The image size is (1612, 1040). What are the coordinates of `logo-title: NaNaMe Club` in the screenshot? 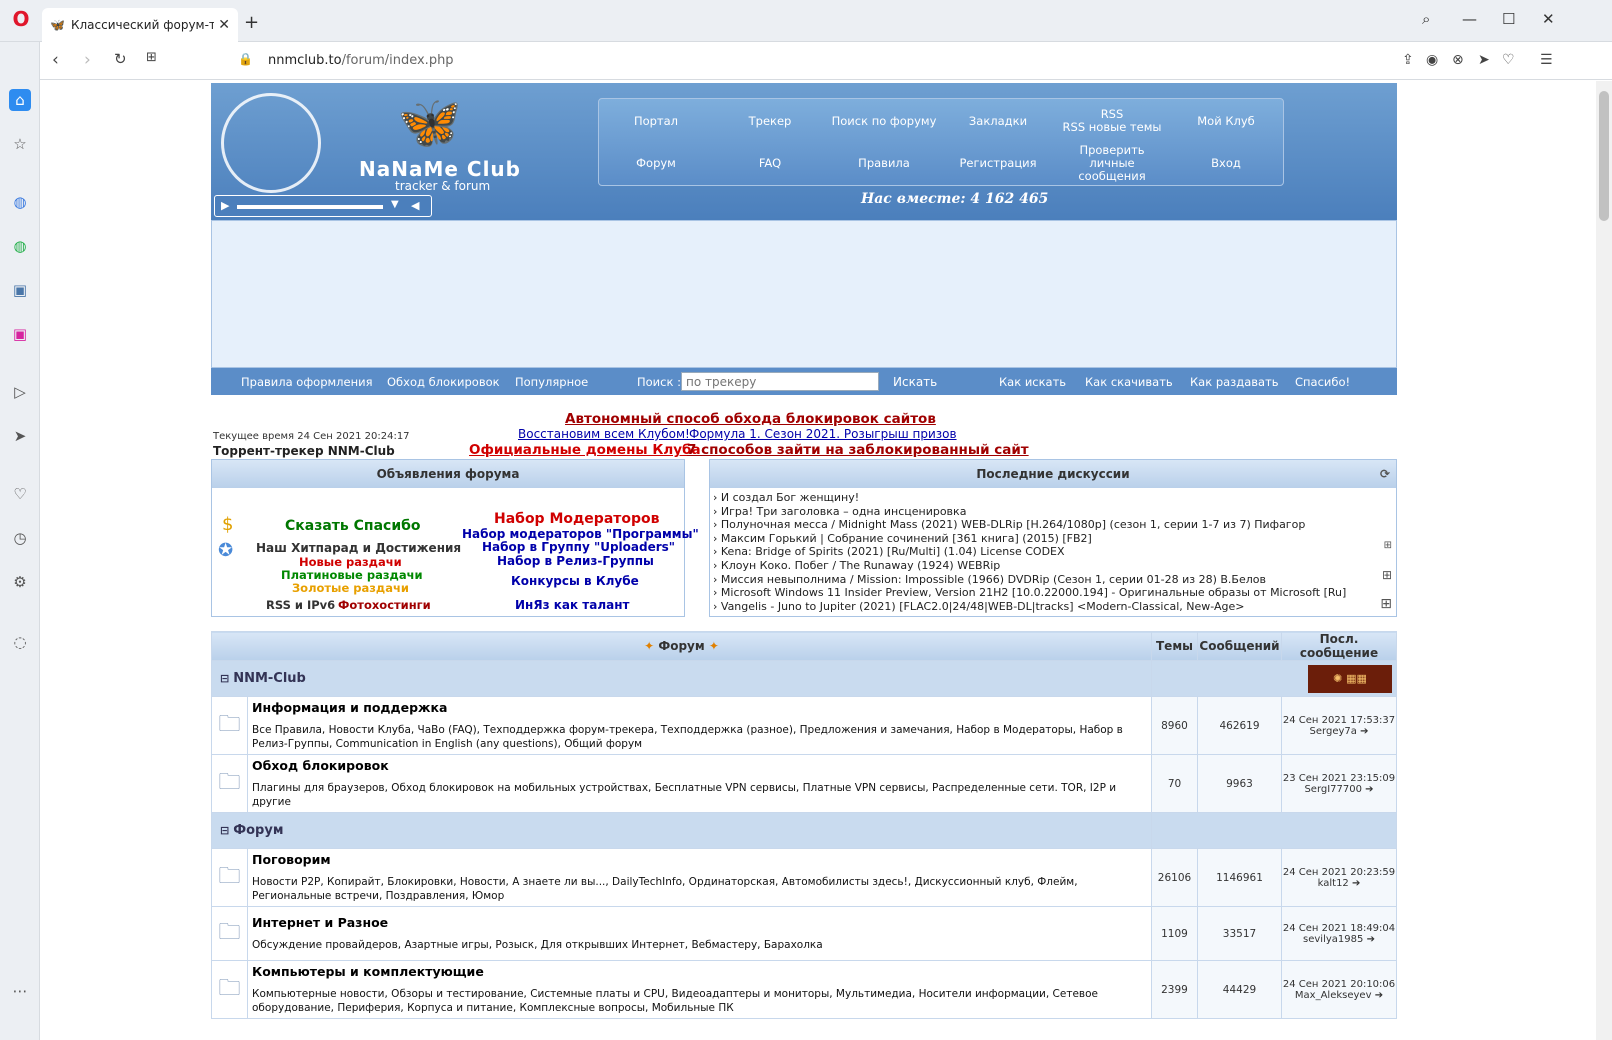 It's located at (440, 169).